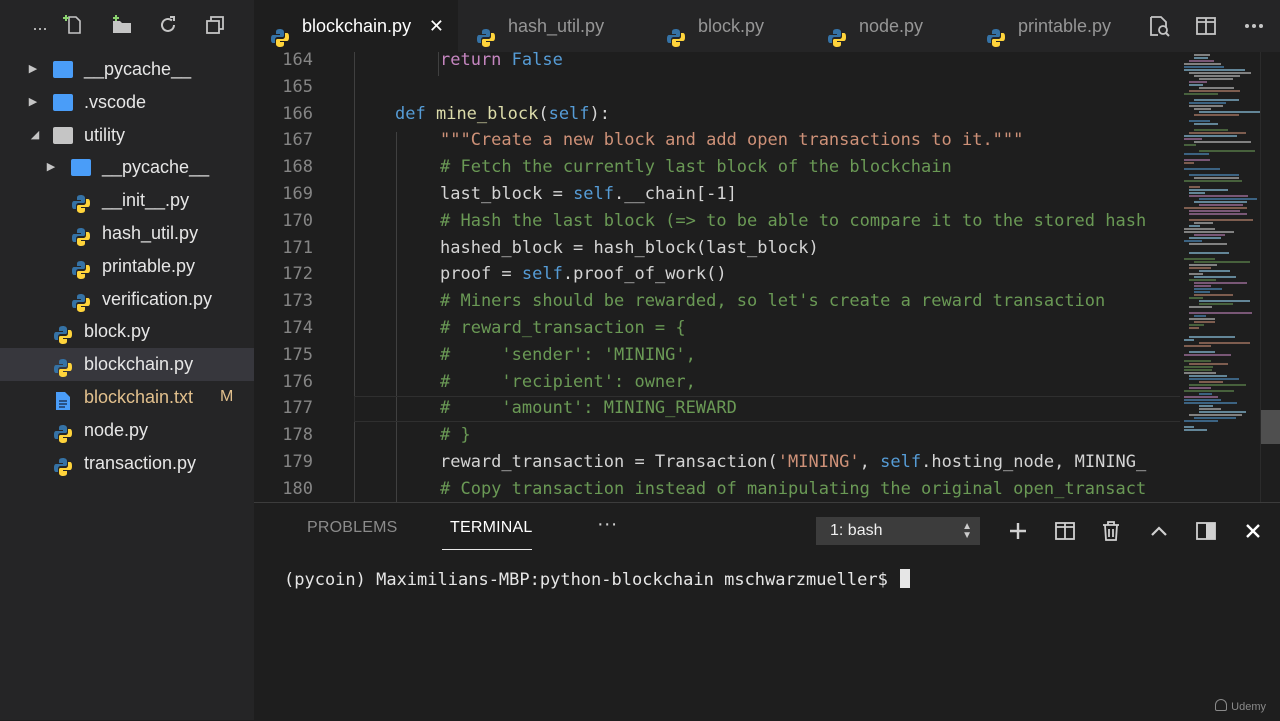 This screenshot has width=1280, height=721. I want to click on tab-label: hash_util.py, so click(556, 26).